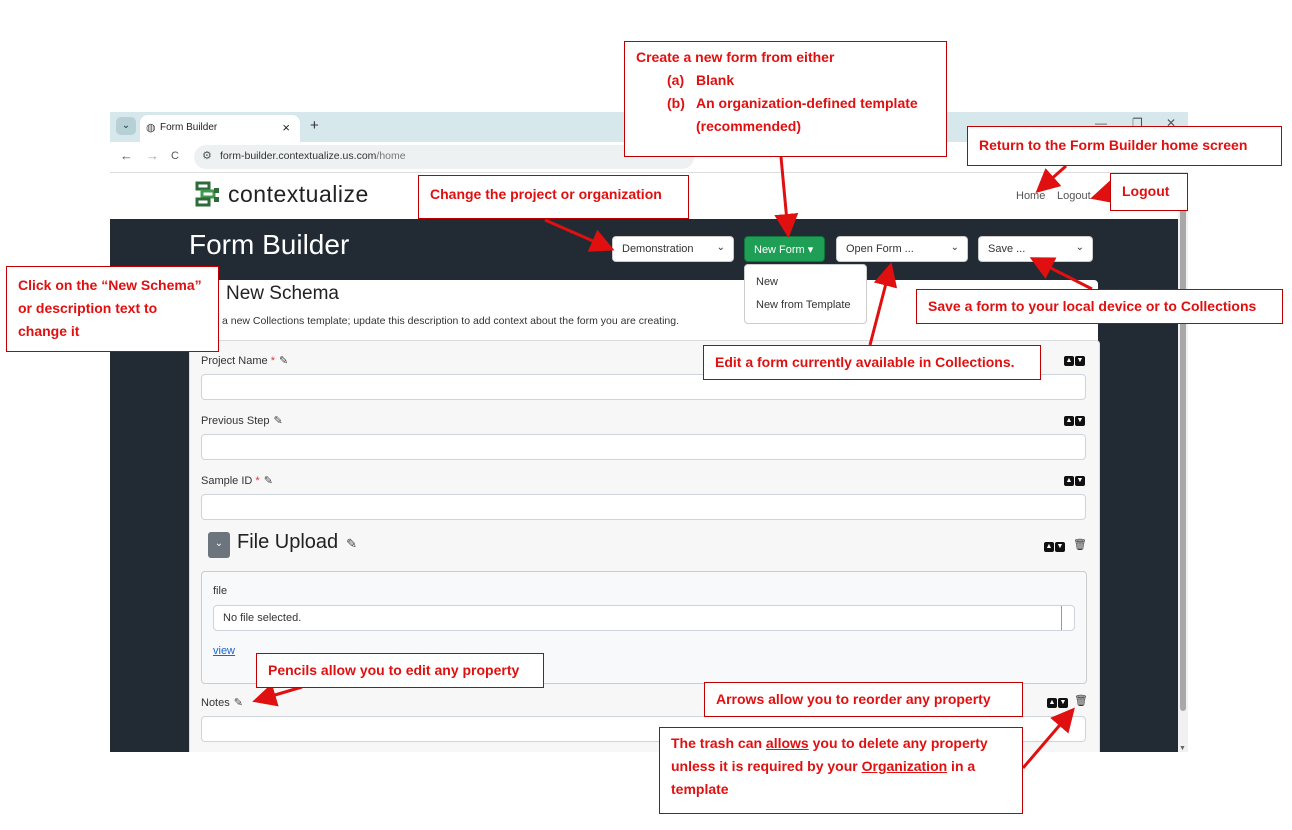  Describe the element at coordinates (579, 235) in the screenshot. I see `annotation-arrow-project` at that location.